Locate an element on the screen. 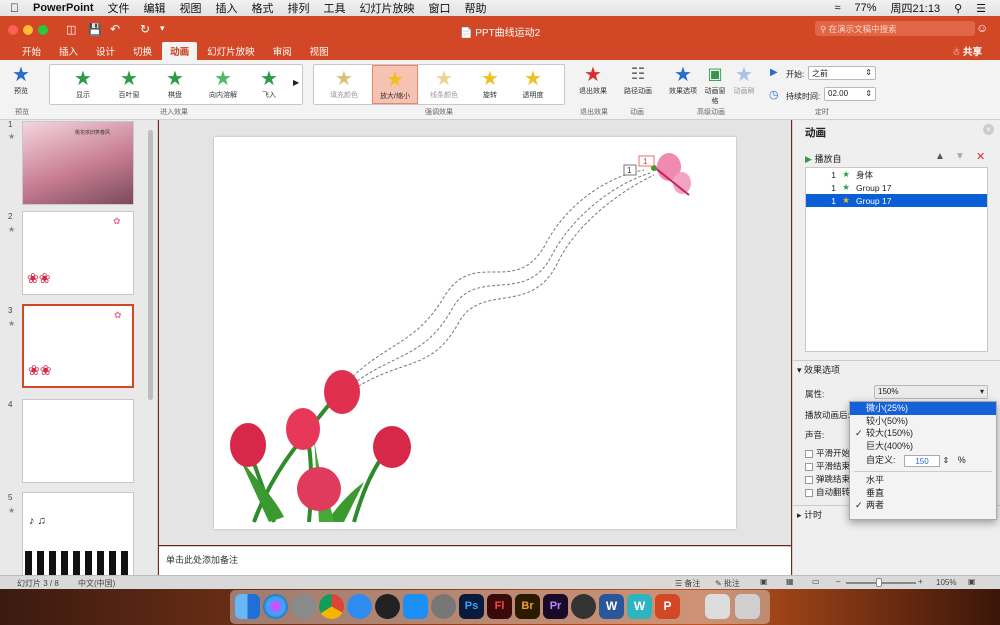 The height and width of the screenshot is (625, 1000). effect-grow-shrink: ★ 放大/缩小 is located at coordinates (395, 84).